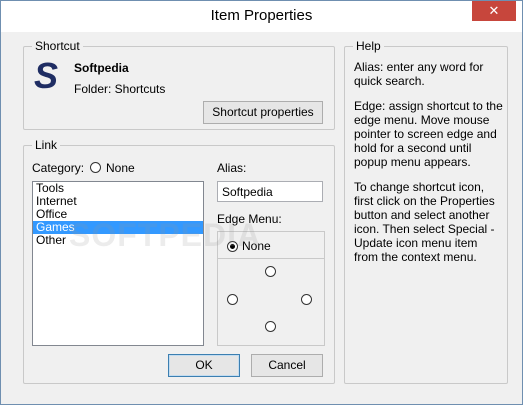 The height and width of the screenshot is (405, 523). I want to click on edge-divider, so click(271, 258).